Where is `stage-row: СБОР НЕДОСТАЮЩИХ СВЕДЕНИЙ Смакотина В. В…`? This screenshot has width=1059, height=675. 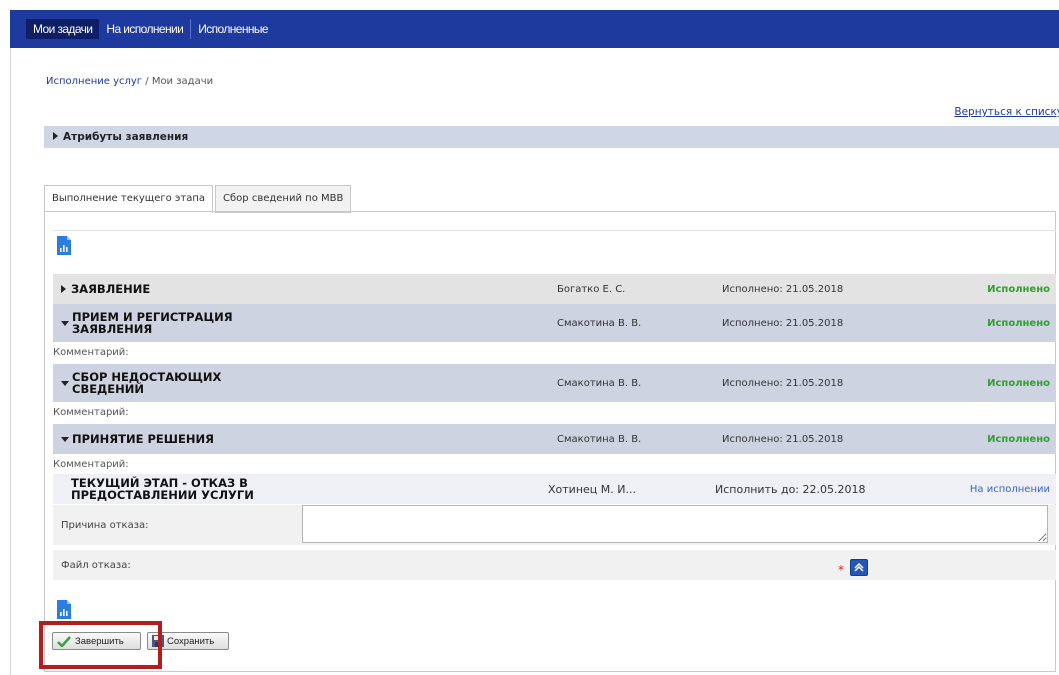
stage-row: СБОР НЕДОСТАЮЩИХ СВЕДЕНИЙ Смакотина В. В… is located at coordinates (554, 383).